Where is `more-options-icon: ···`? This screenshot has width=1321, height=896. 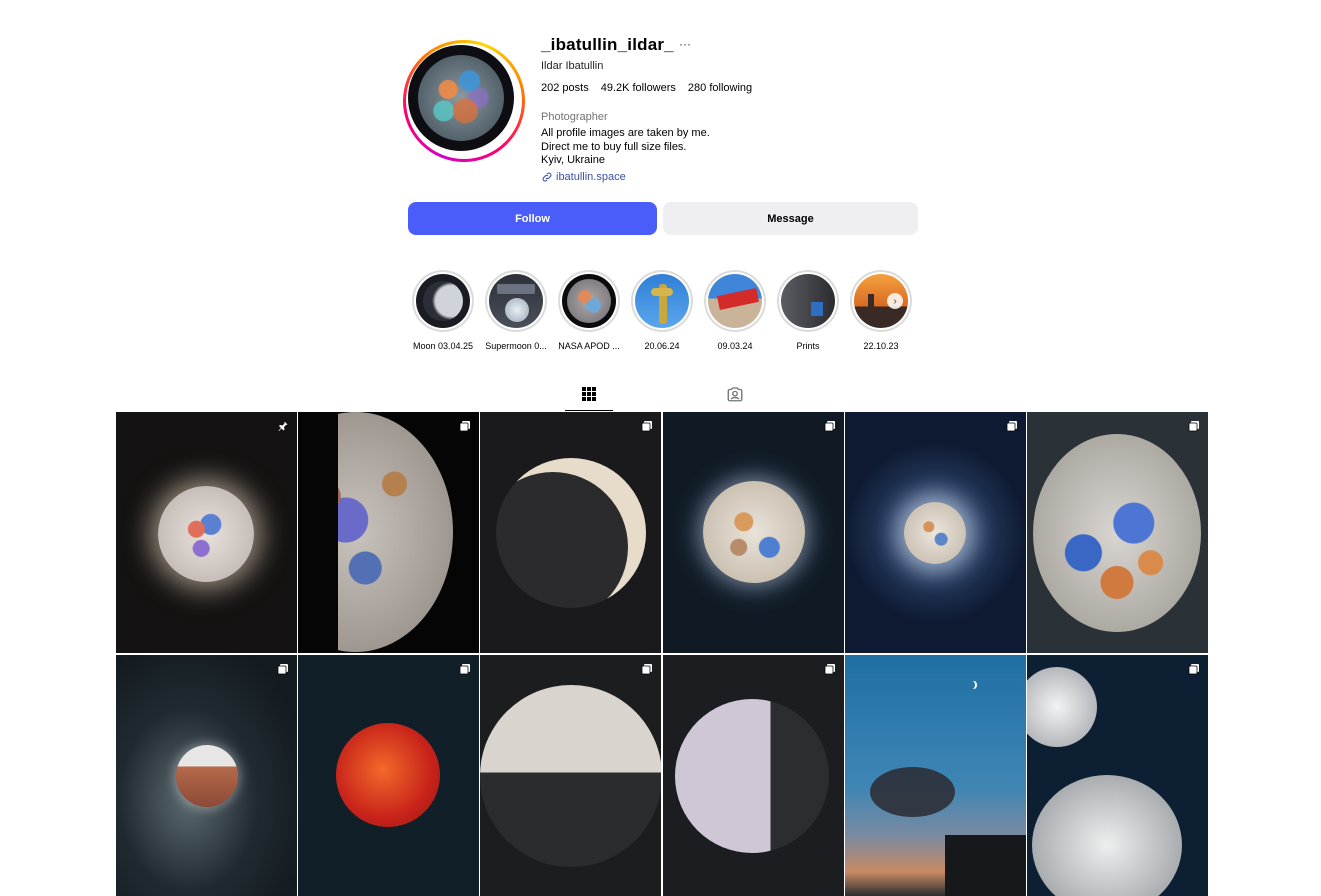
more-options-icon: ··· is located at coordinates (685, 44).